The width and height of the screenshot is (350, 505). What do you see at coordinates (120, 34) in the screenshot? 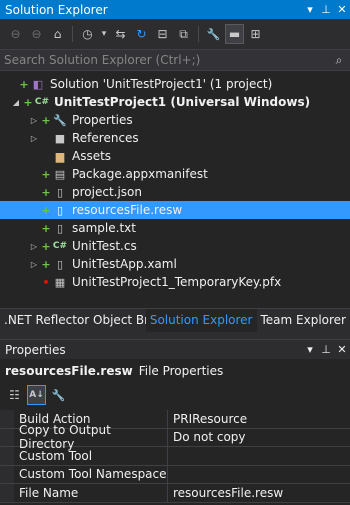
I see `sync-icon: ⇆` at bounding box center [120, 34].